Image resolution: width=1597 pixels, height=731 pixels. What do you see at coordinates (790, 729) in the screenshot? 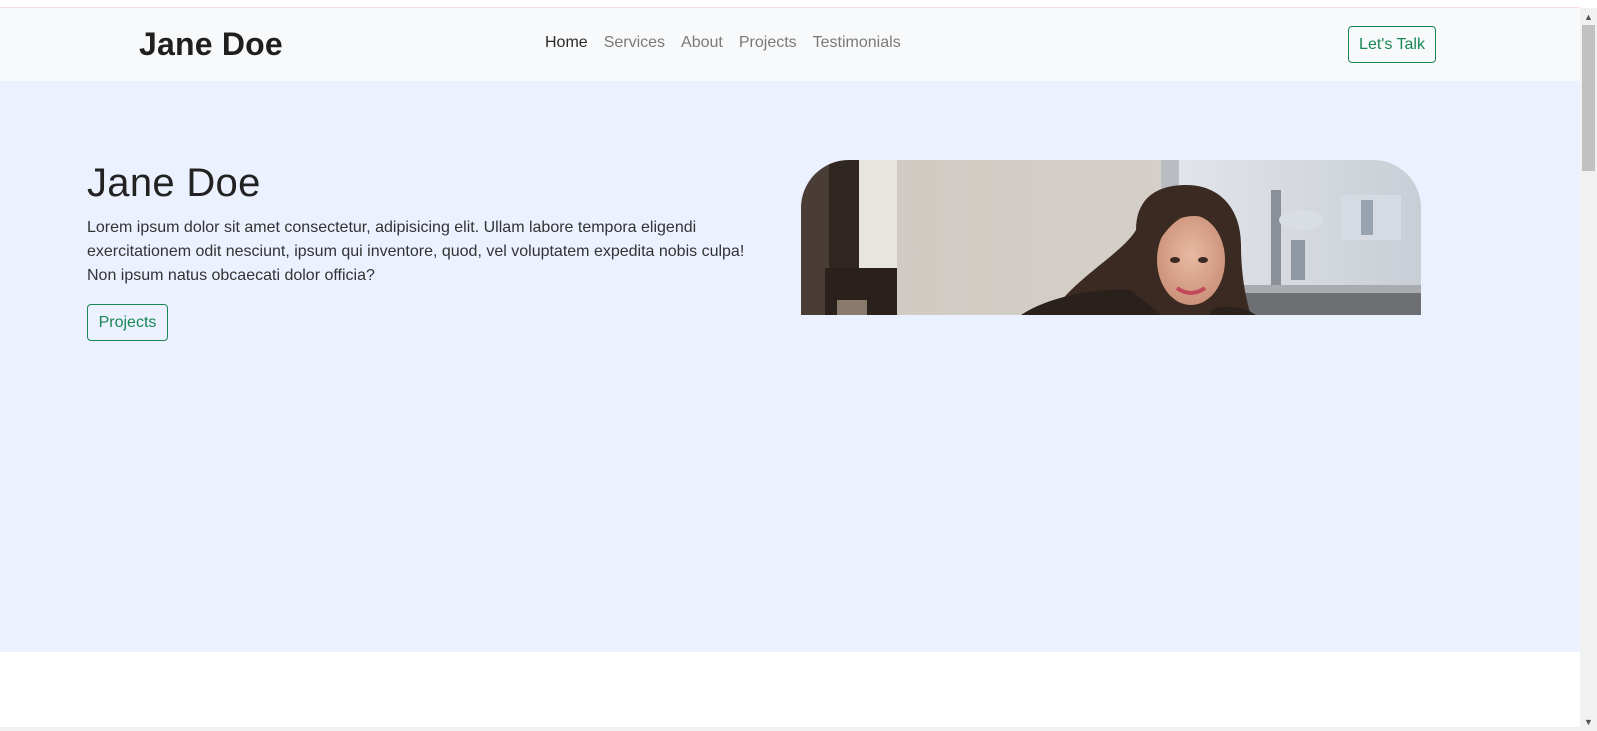
I see `horizontal-scrollbar-edge` at bounding box center [790, 729].